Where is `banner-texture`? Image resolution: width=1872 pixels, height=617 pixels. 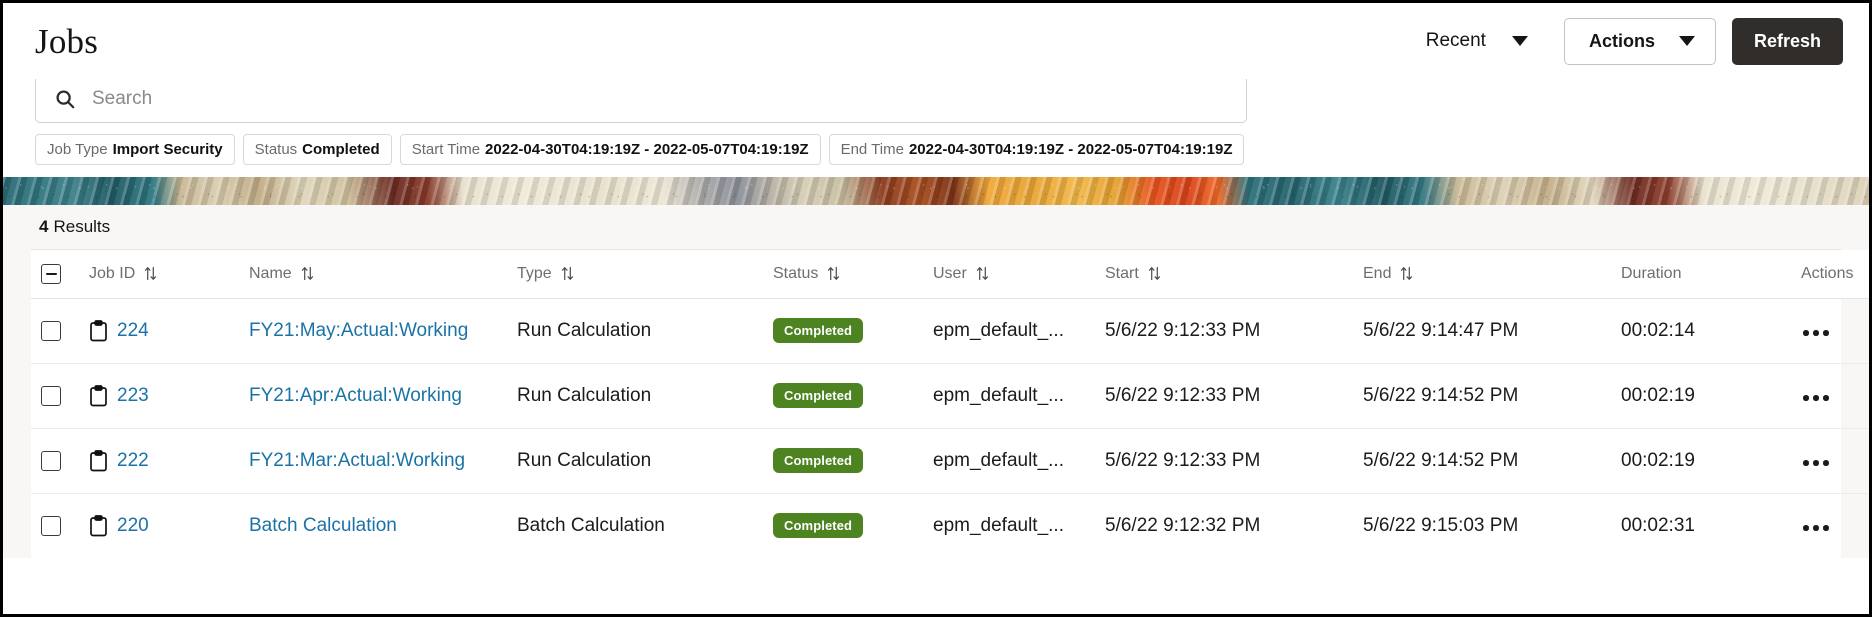 banner-texture is located at coordinates (936, 191).